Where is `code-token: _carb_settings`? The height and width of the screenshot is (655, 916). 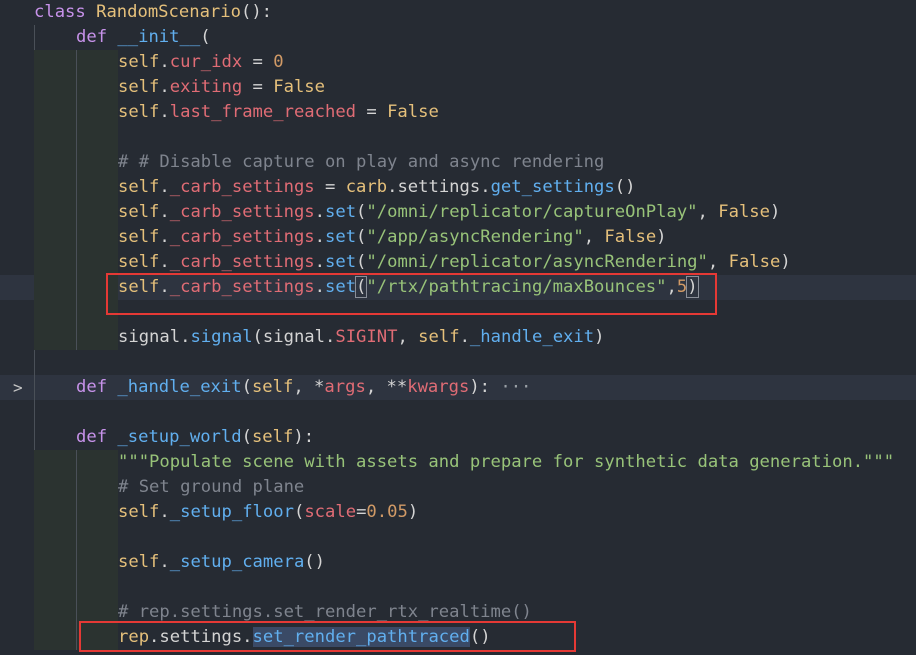 code-token: _carb_settings is located at coordinates (242, 262).